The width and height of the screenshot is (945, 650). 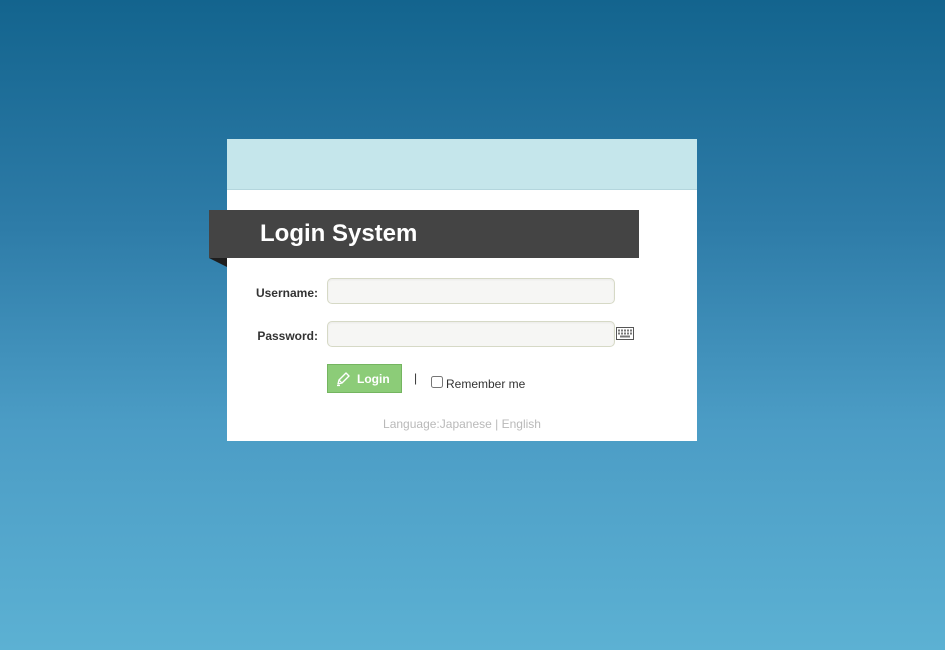 I want to click on password-input, so click(x=471, y=334).